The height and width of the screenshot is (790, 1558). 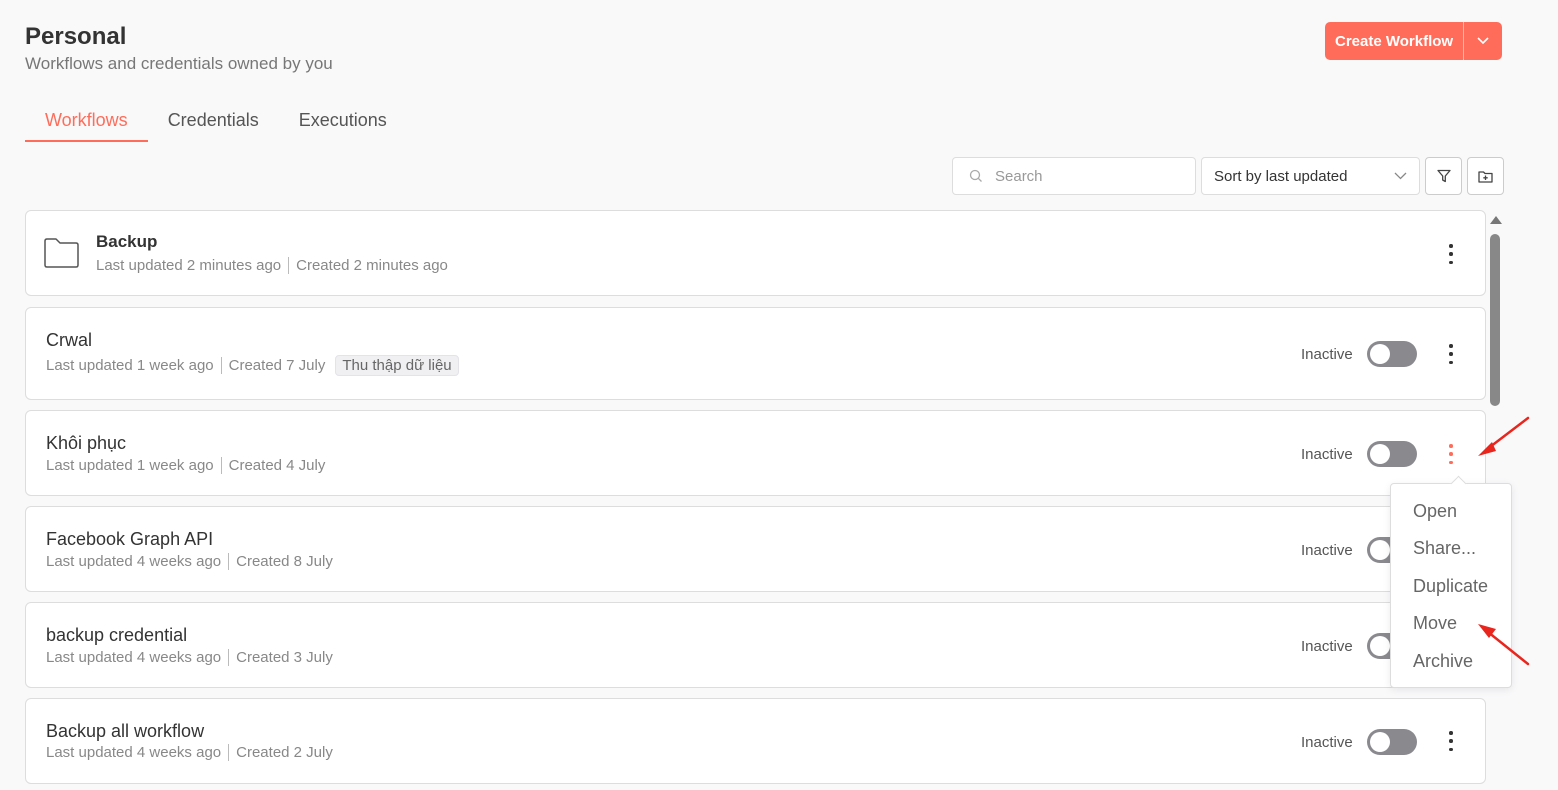 I want to click on add-folder-button, so click(x=1485, y=176).